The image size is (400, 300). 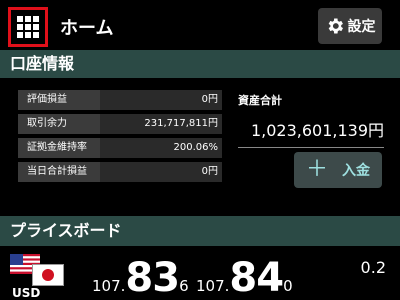 I want to click on account-info-header: 口座情報, so click(x=200, y=64).